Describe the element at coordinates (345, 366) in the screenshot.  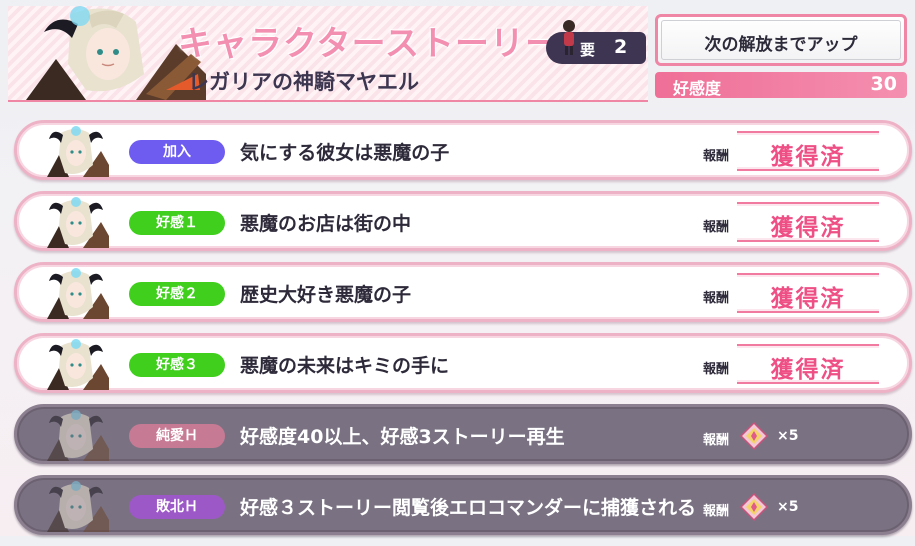
I see `story-title: 悪魔の未来はキミの手に` at that location.